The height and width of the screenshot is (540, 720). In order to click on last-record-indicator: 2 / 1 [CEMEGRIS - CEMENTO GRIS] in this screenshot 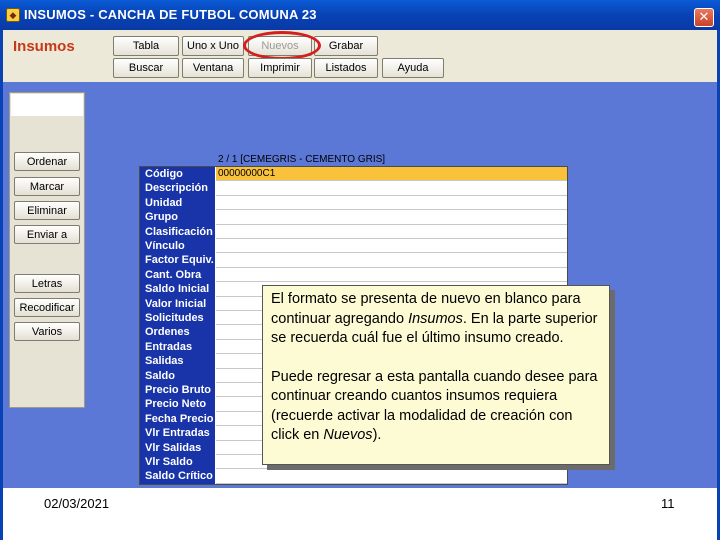, I will do `click(302, 159)`.